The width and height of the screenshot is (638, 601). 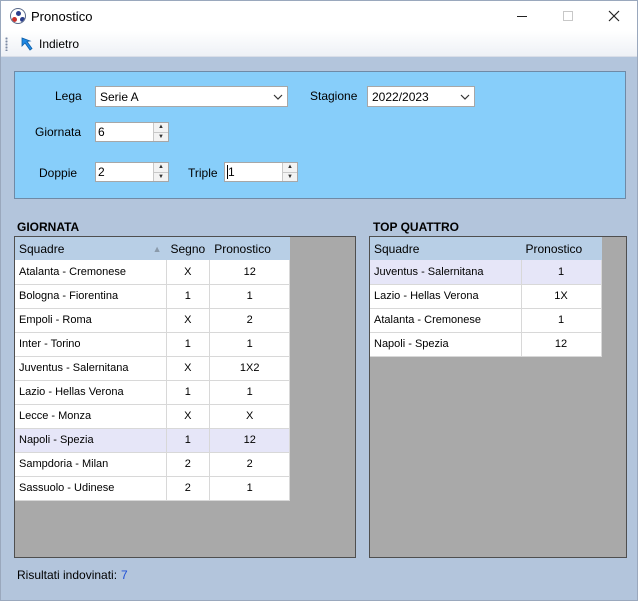 I want to click on risultati-value: 7, so click(x=124, y=575).